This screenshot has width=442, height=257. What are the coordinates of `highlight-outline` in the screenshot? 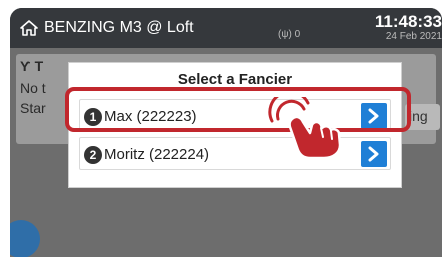 It's located at (238, 109).